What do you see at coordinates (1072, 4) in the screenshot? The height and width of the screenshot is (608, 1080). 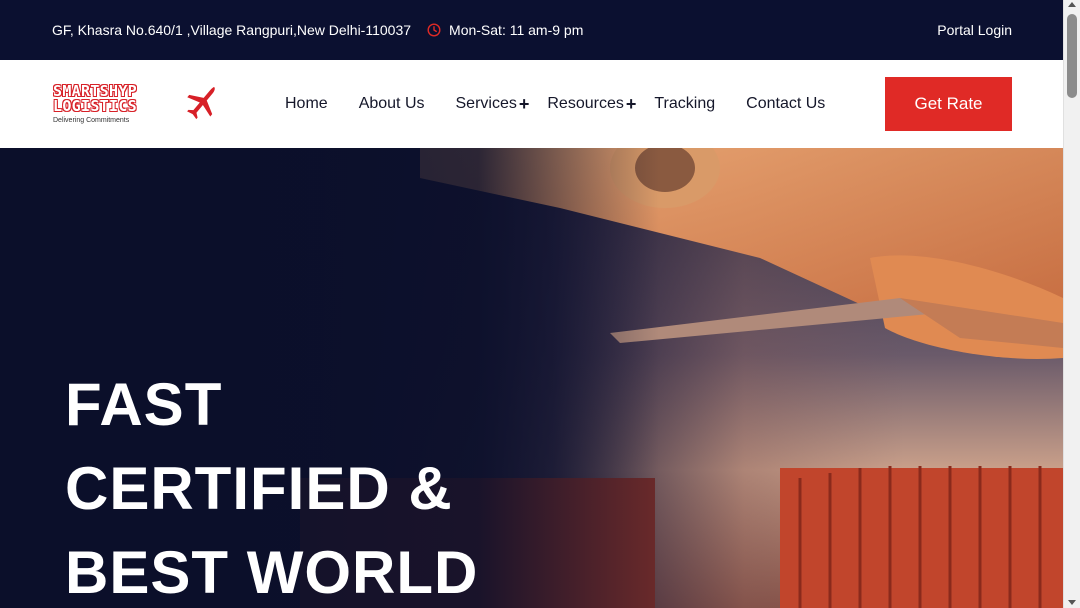 I see `scroll-up-arrow-icon` at bounding box center [1072, 4].